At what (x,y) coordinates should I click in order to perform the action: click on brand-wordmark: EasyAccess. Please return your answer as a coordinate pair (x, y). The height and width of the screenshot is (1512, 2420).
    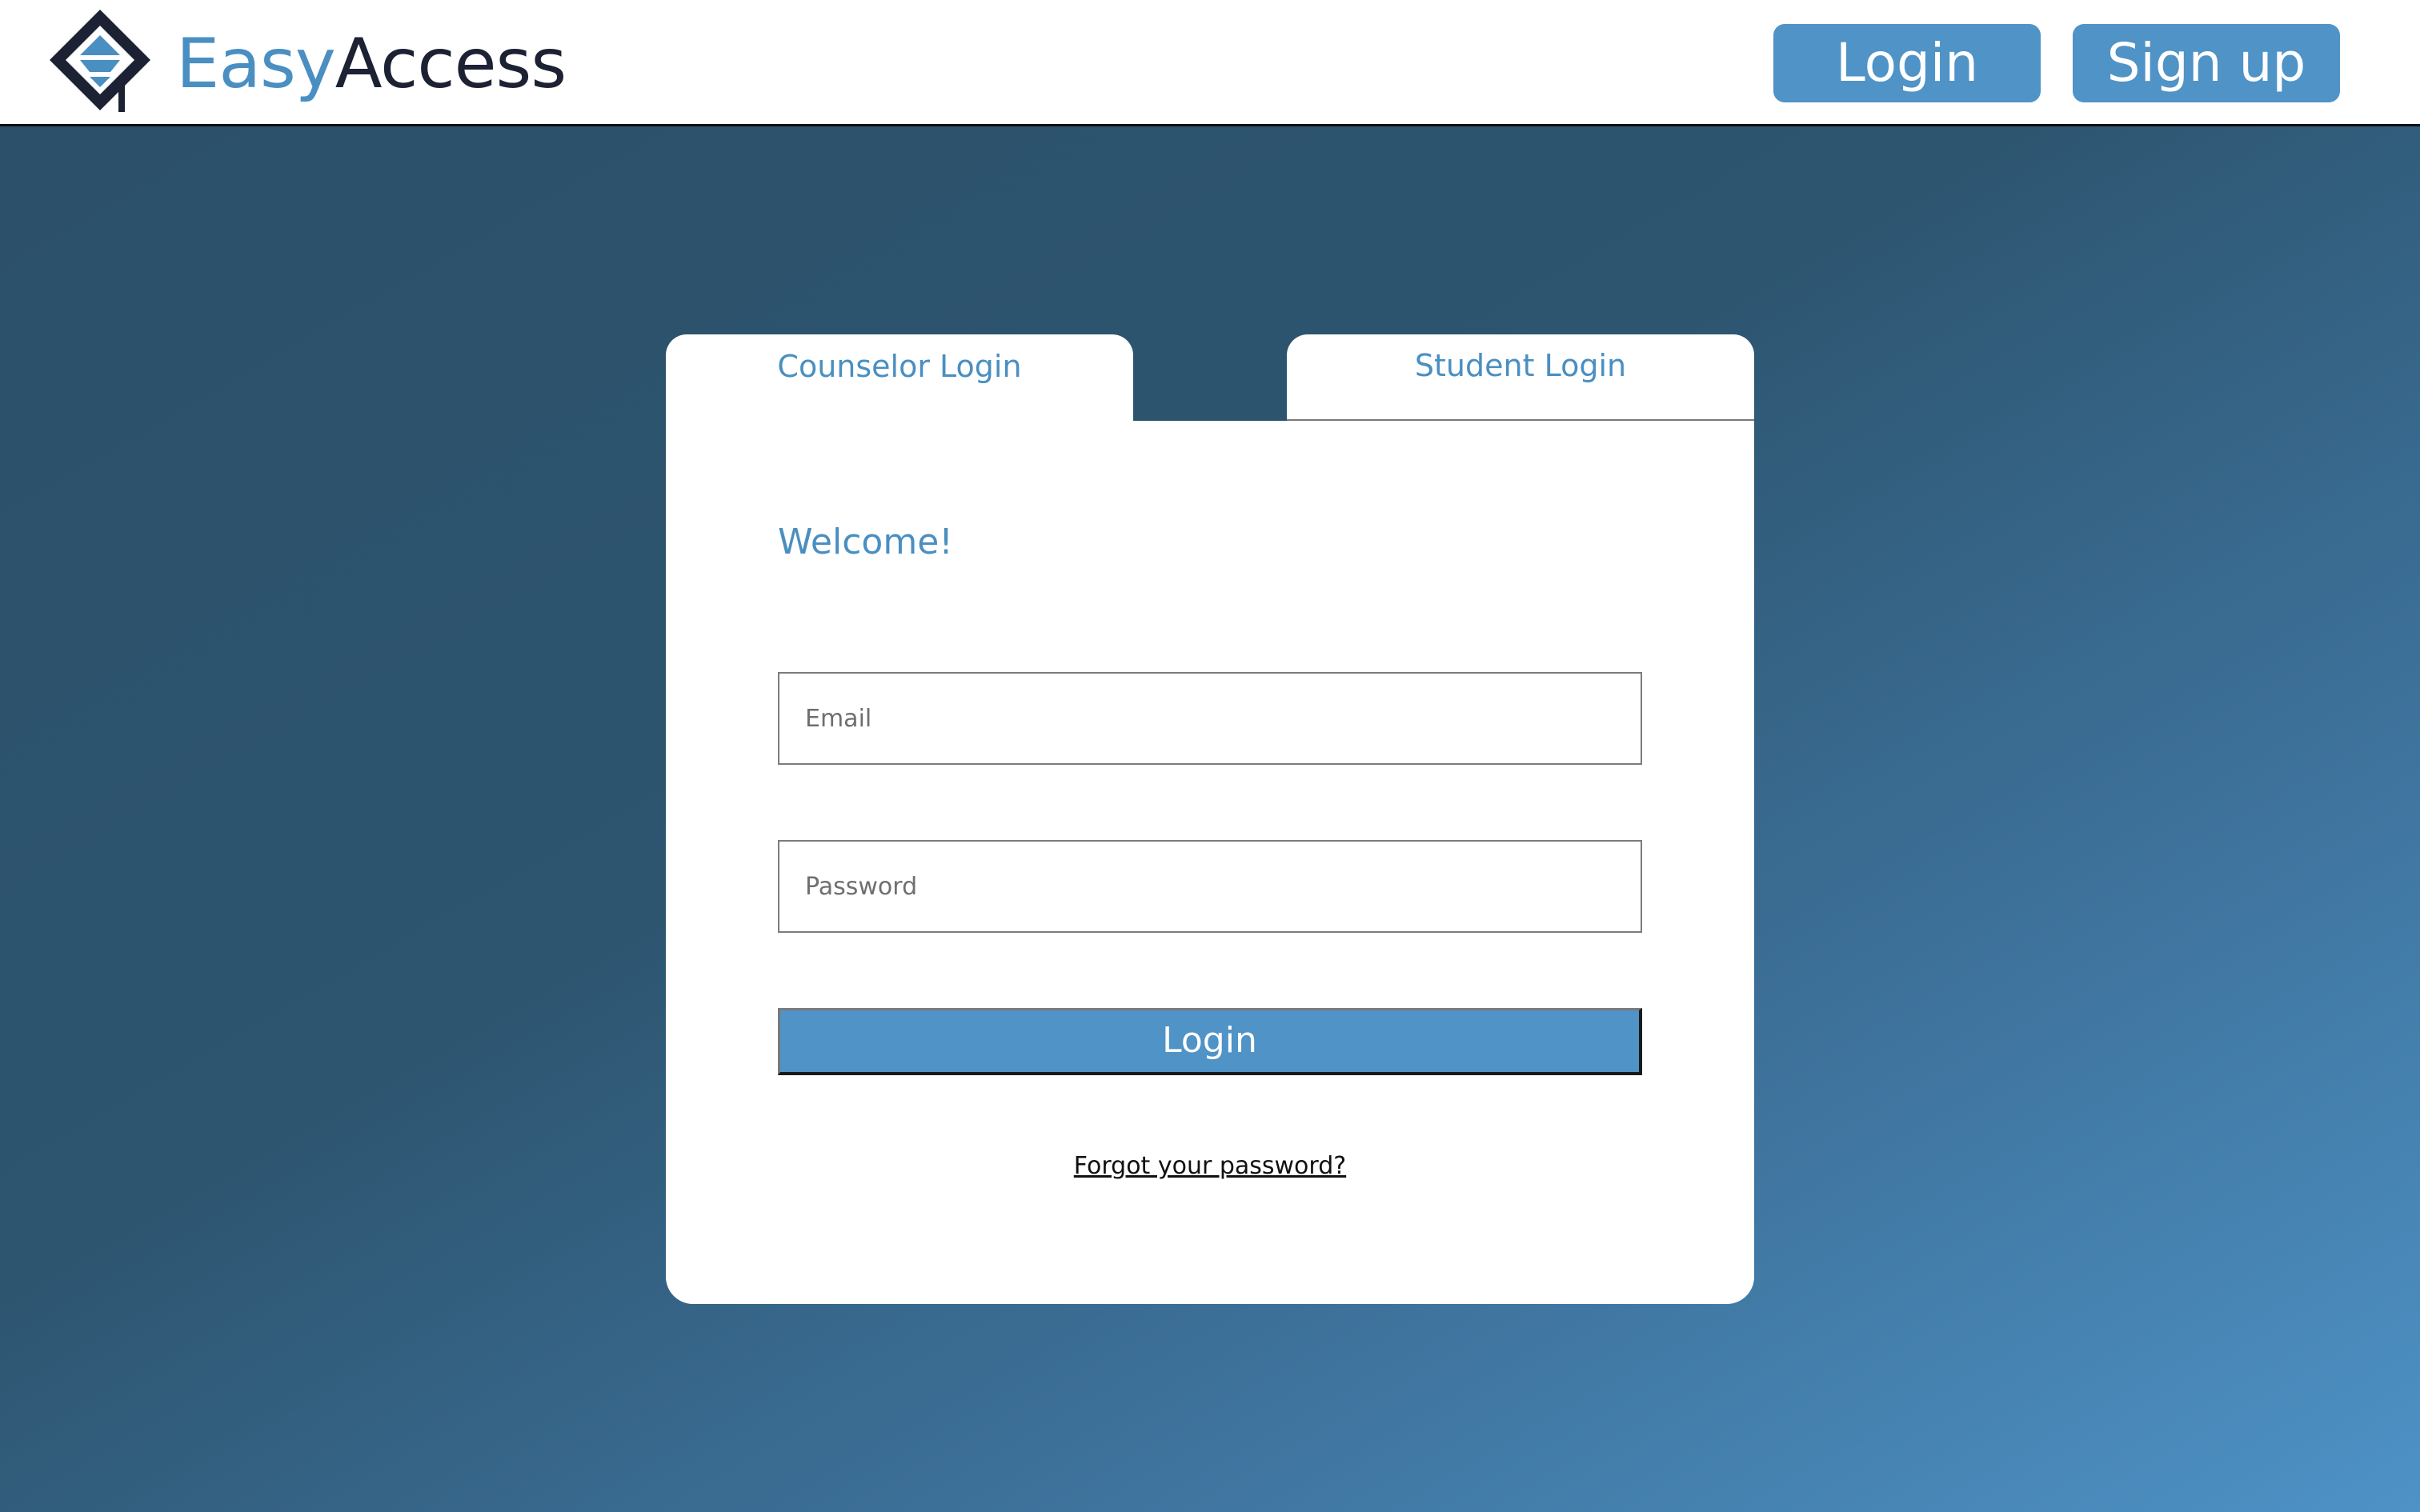
    Looking at the image, I should click on (371, 64).